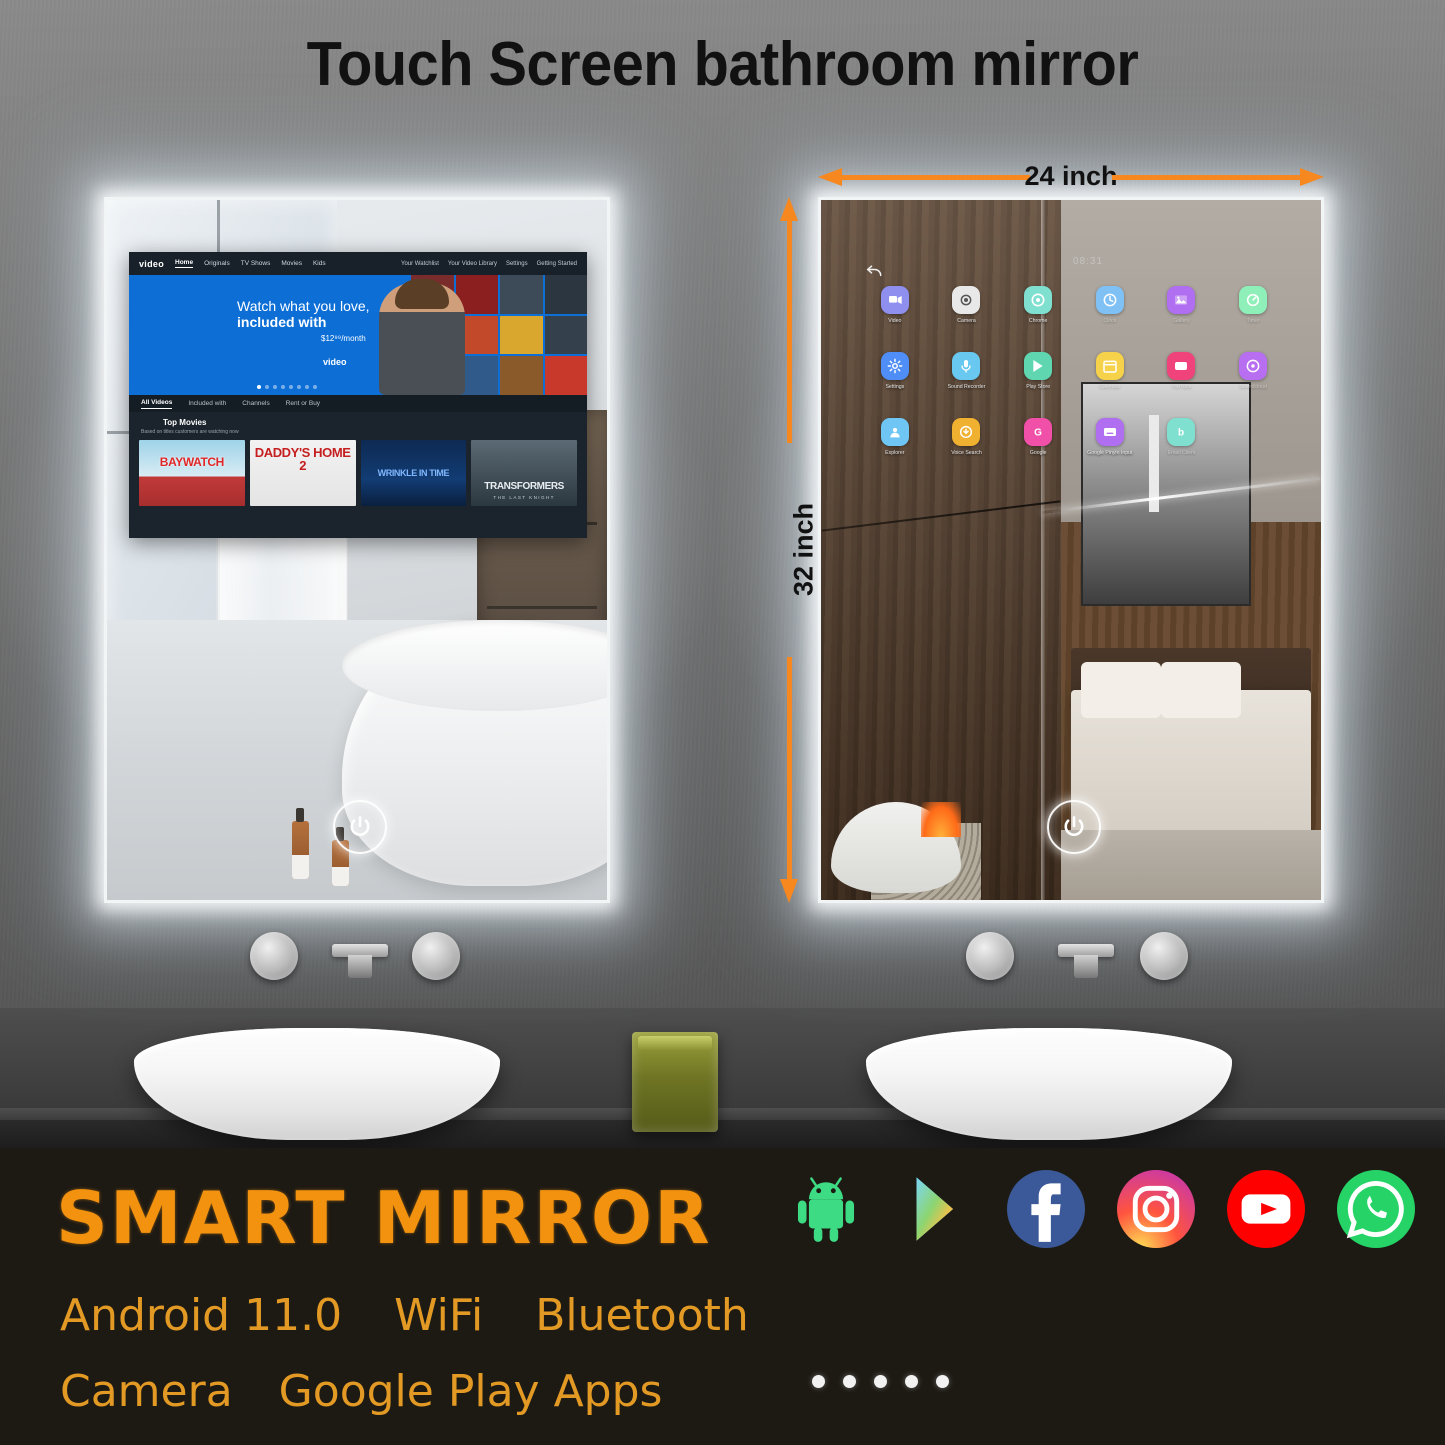 The image size is (1445, 1445). I want to click on dimension-bar, so click(789, 332).